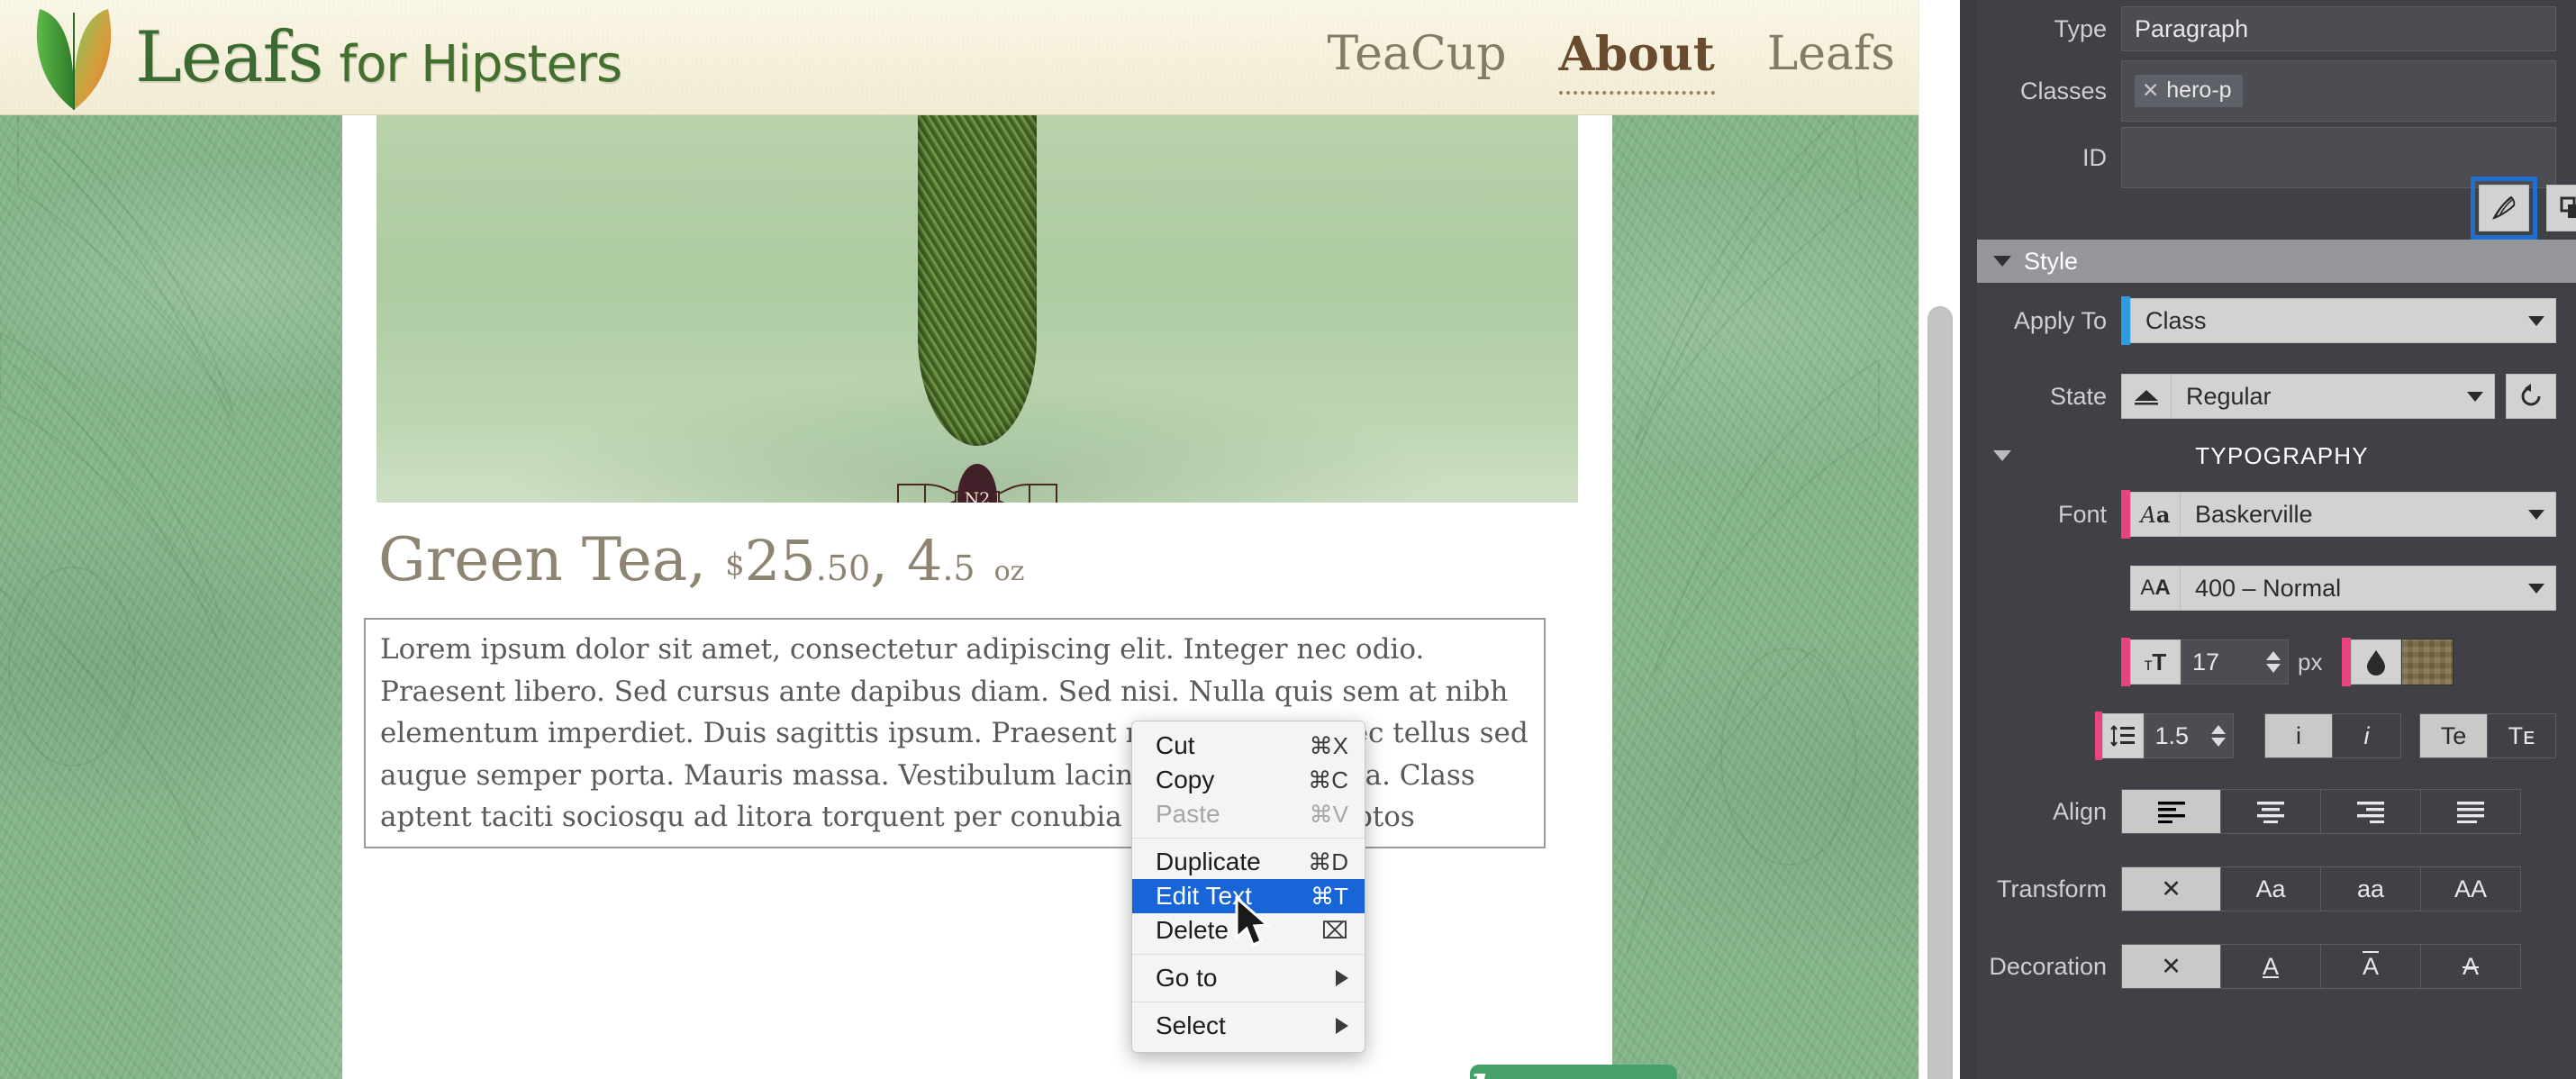 This screenshot has width=2576, height=1079. Describe the element at coordinates (1248, 1026) in the screenshot. I see `menu-item-select: Select` at that location.